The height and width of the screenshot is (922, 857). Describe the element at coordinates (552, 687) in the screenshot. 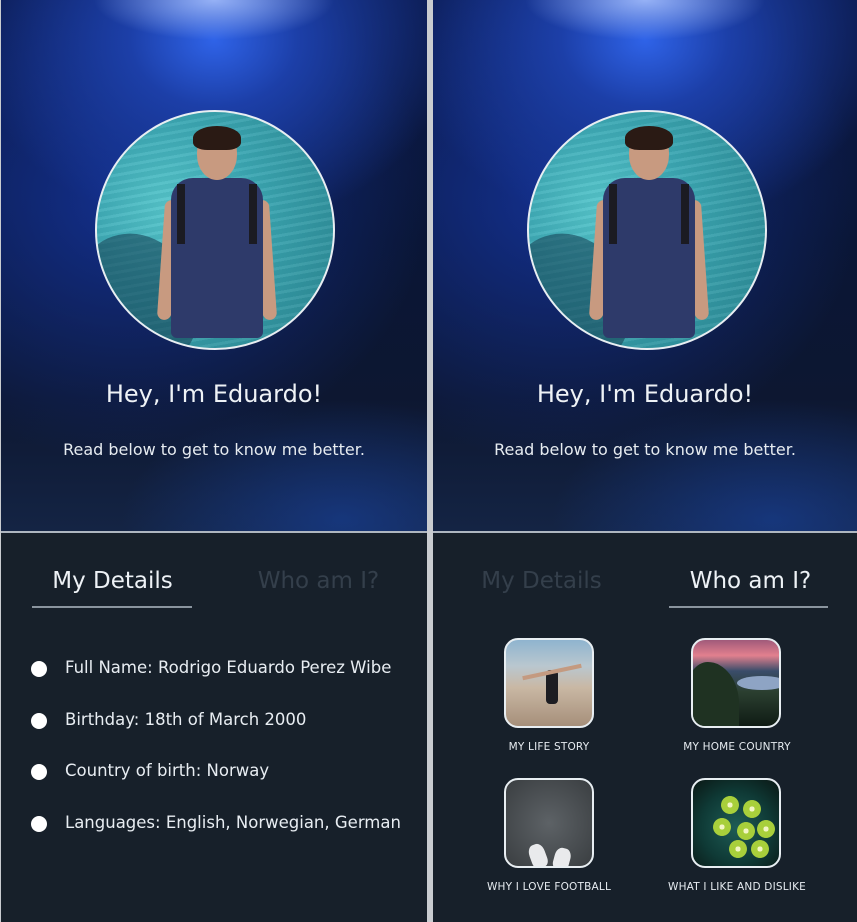

I see `life-story-photo-icon` at that location.